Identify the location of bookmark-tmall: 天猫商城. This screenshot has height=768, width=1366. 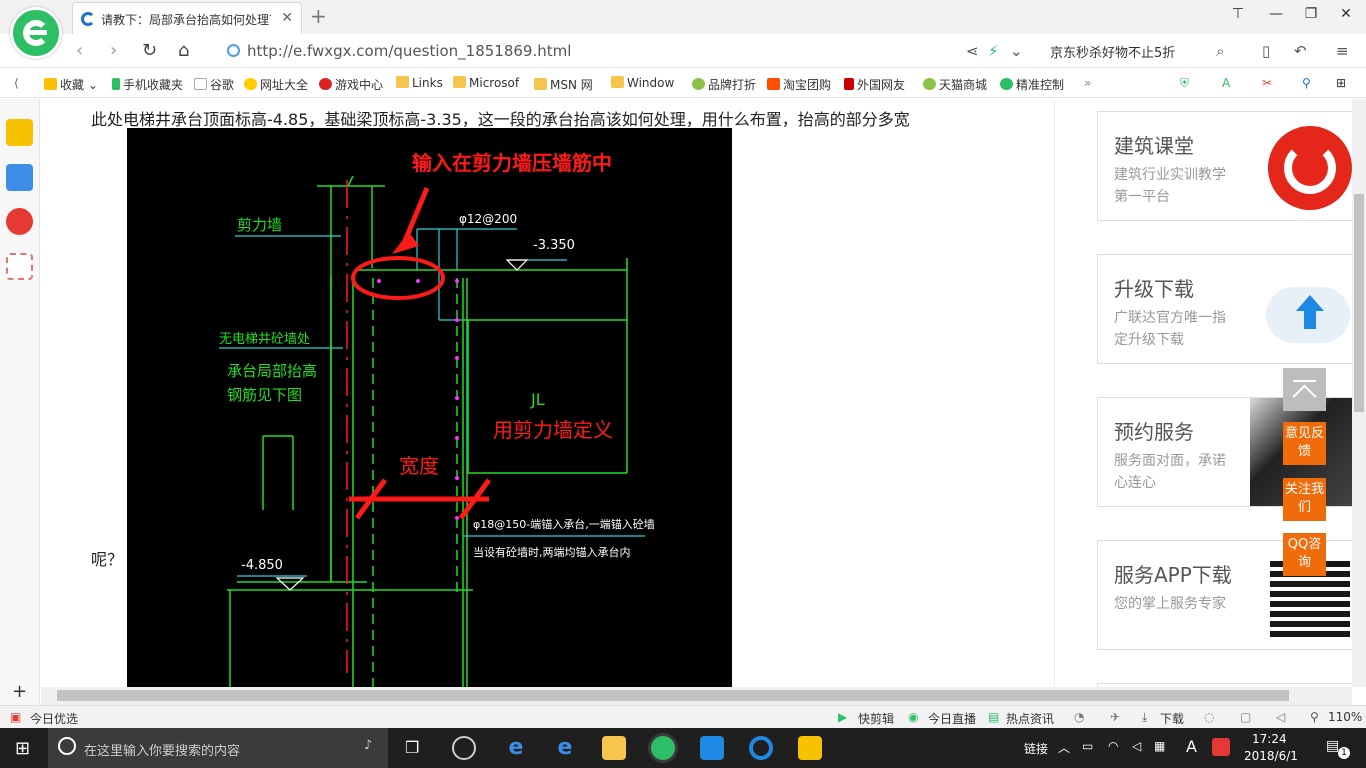
(955, 84).